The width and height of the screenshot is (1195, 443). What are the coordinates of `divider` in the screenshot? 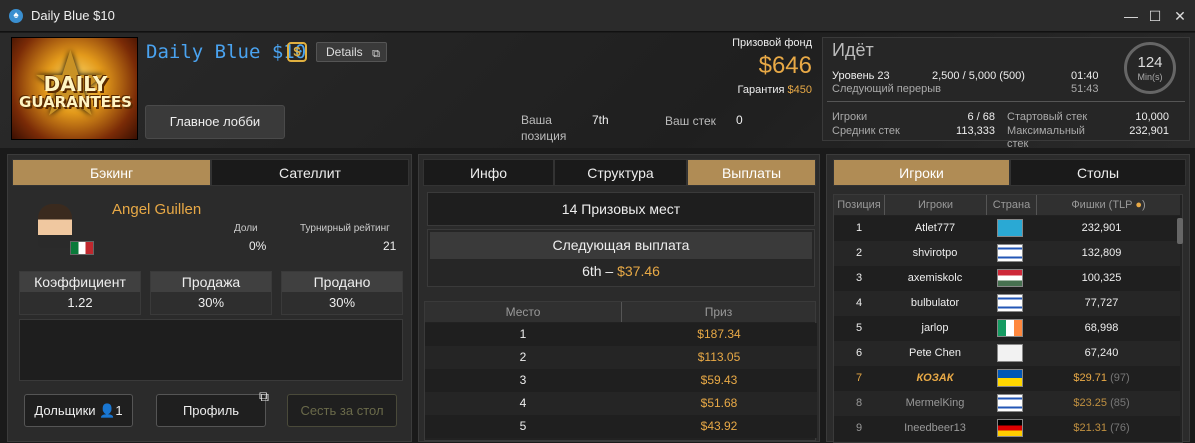 It's located at (1006, 101).